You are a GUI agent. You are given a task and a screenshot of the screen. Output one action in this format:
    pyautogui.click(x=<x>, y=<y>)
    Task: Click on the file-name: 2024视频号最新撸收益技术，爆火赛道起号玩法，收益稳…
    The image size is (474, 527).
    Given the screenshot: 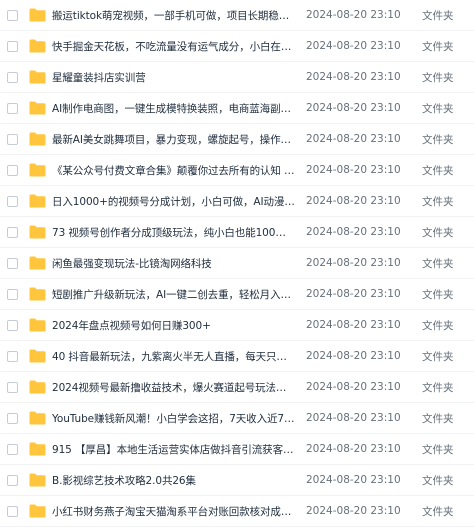 What is the action you would take?
    pyautogui.click(x=173, y=387)
    